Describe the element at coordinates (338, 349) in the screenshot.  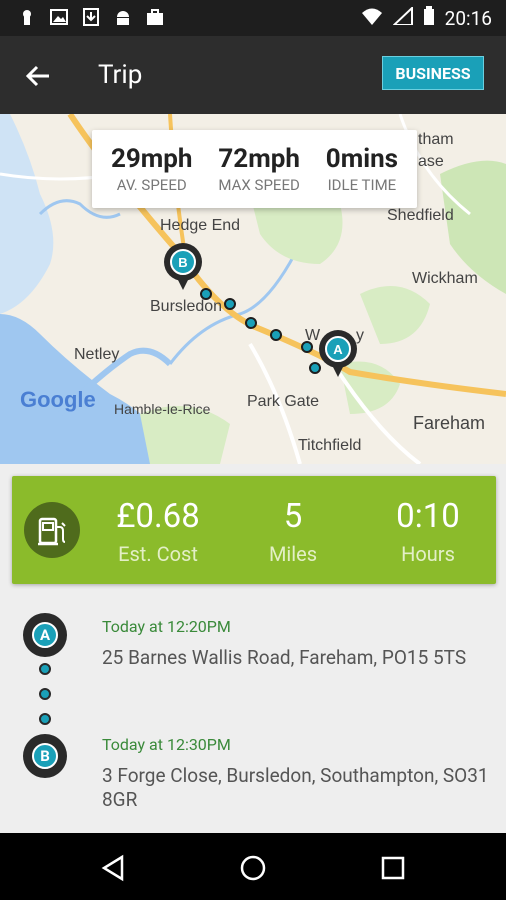
I see `svg-text: A` at that location.